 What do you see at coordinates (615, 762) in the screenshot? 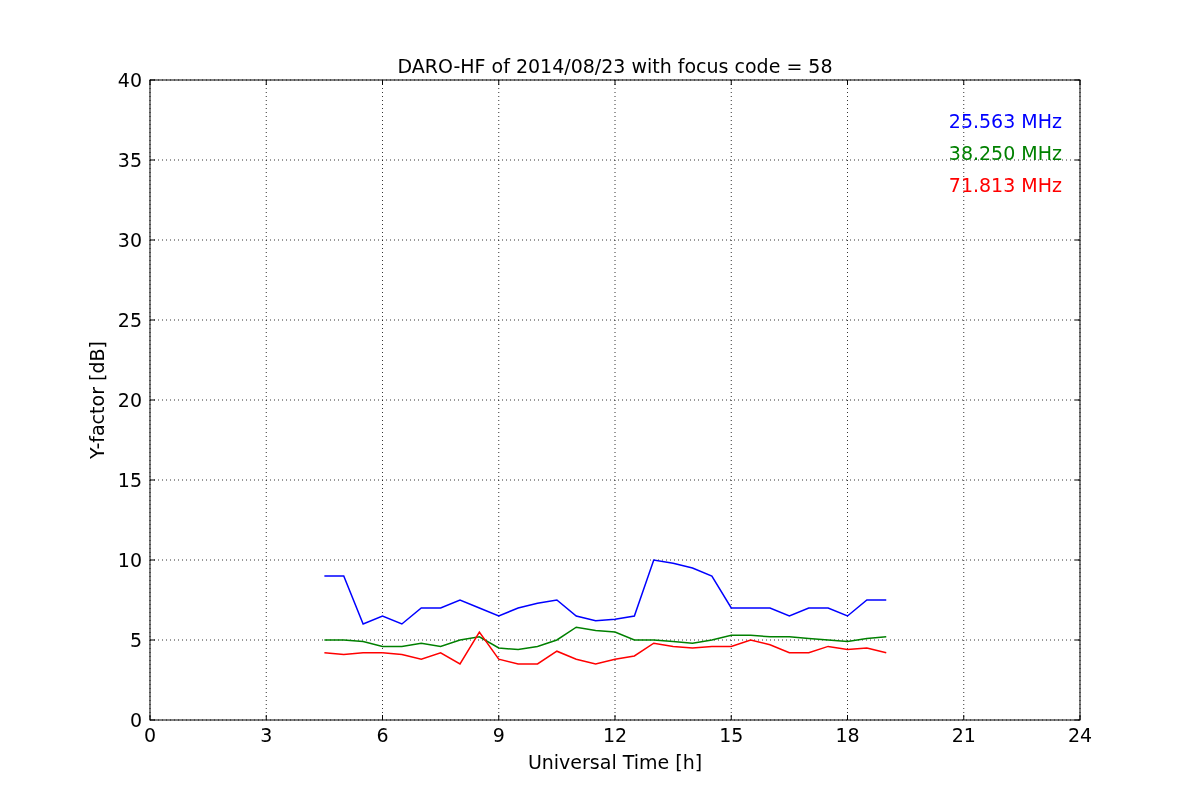
I see `x-axis-label: Universal Time [h]` at bounding box center [615, 762].